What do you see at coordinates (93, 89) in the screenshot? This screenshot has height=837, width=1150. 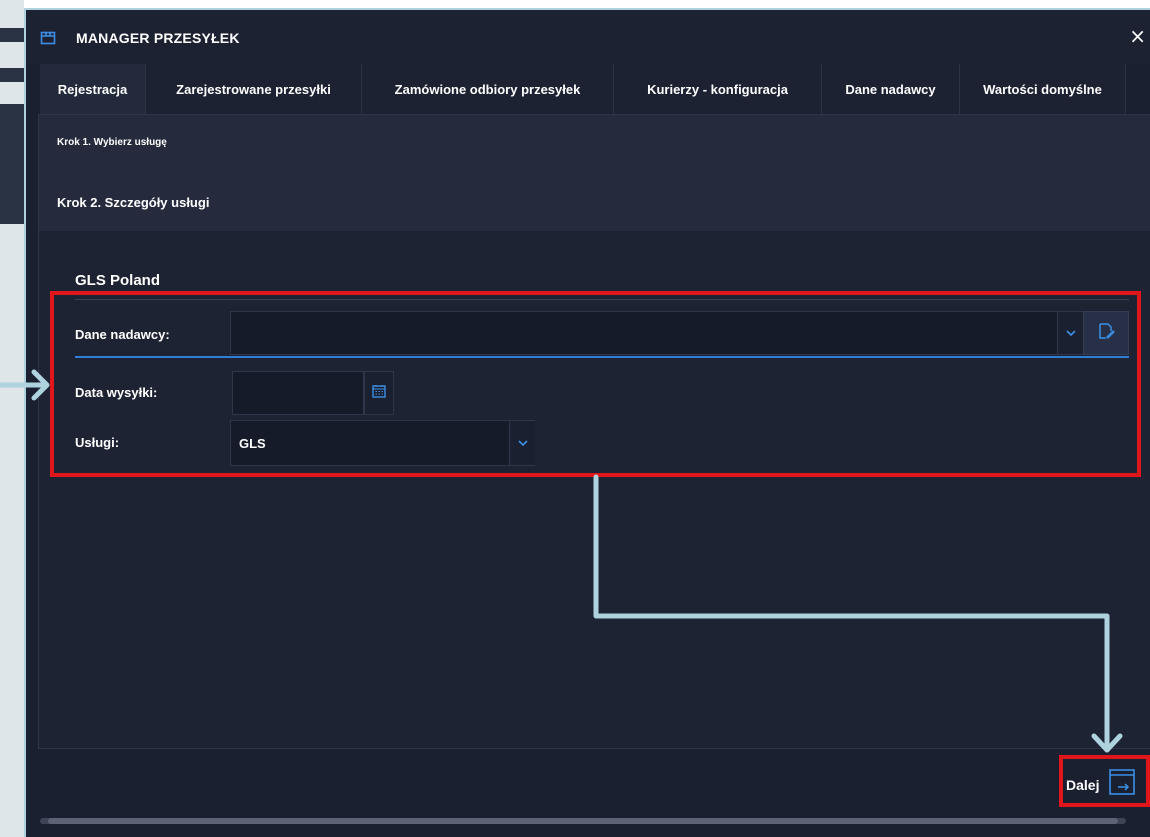 I see `tab-rejestracja: Rejestracja` at bounding box center [93, 89].